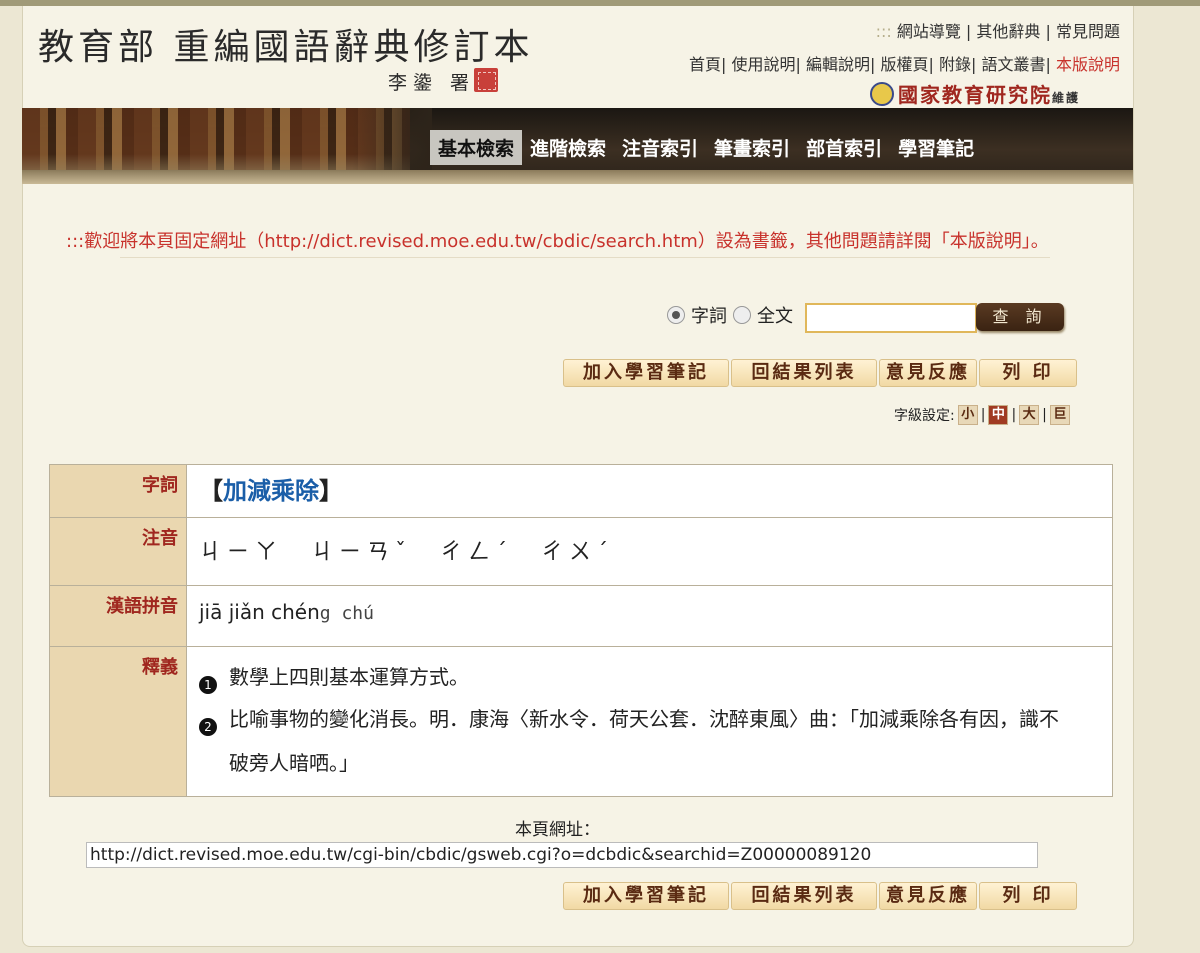 The image size is (1200, 953). Describe the element at coordinates (649, 551) in the screenshot. I see `entry-zhuyin-cell: ㄐㄧㄚ ㄐㄧㄢˇ ㄔㄥˊ ㄔㄨˊ` at that location.